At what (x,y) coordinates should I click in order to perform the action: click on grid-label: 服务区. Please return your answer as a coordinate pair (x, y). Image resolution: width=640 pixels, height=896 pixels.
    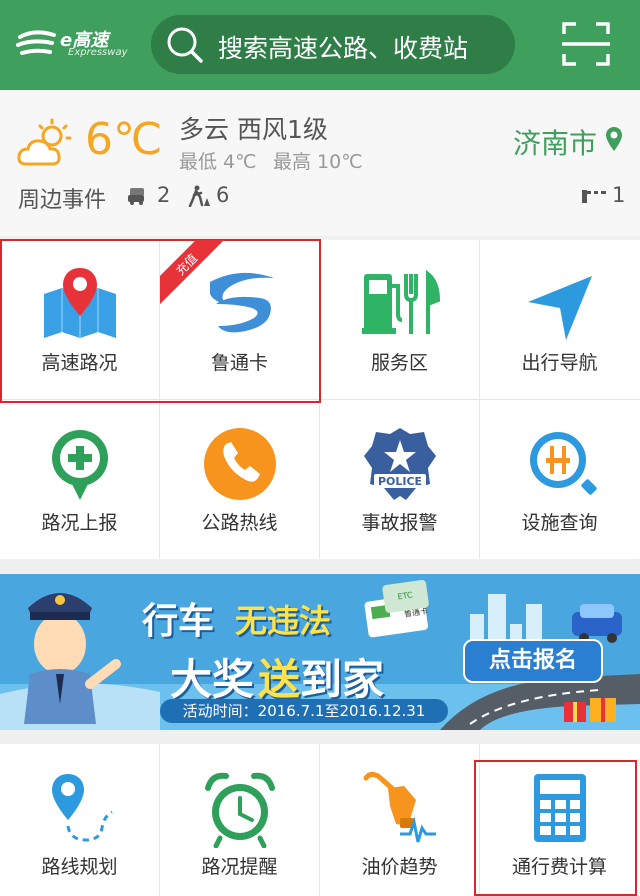
    Looking at the image, I should click on (399, 363).